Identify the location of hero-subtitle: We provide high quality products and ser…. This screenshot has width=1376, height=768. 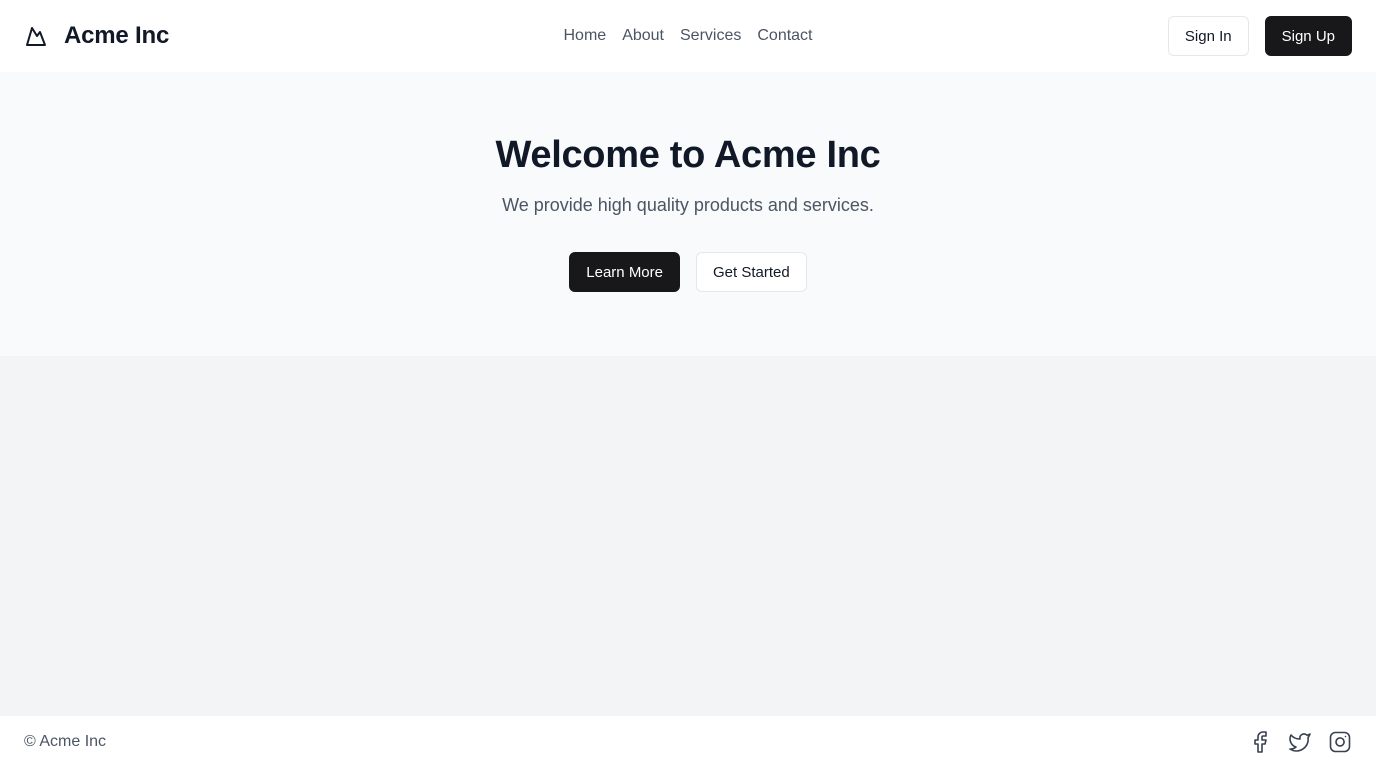
(688, 205).